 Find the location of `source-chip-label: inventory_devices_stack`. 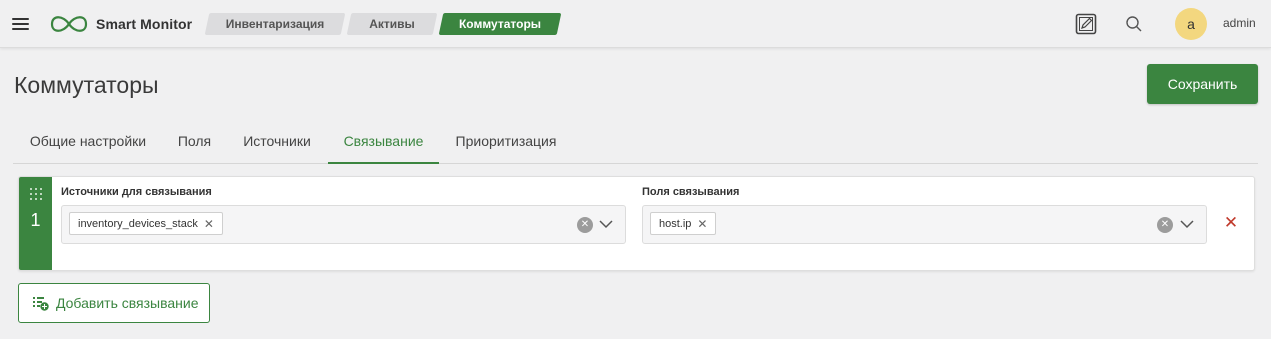

source-chip-label: inventory_devices_stack is located at coordinates (138, 223).